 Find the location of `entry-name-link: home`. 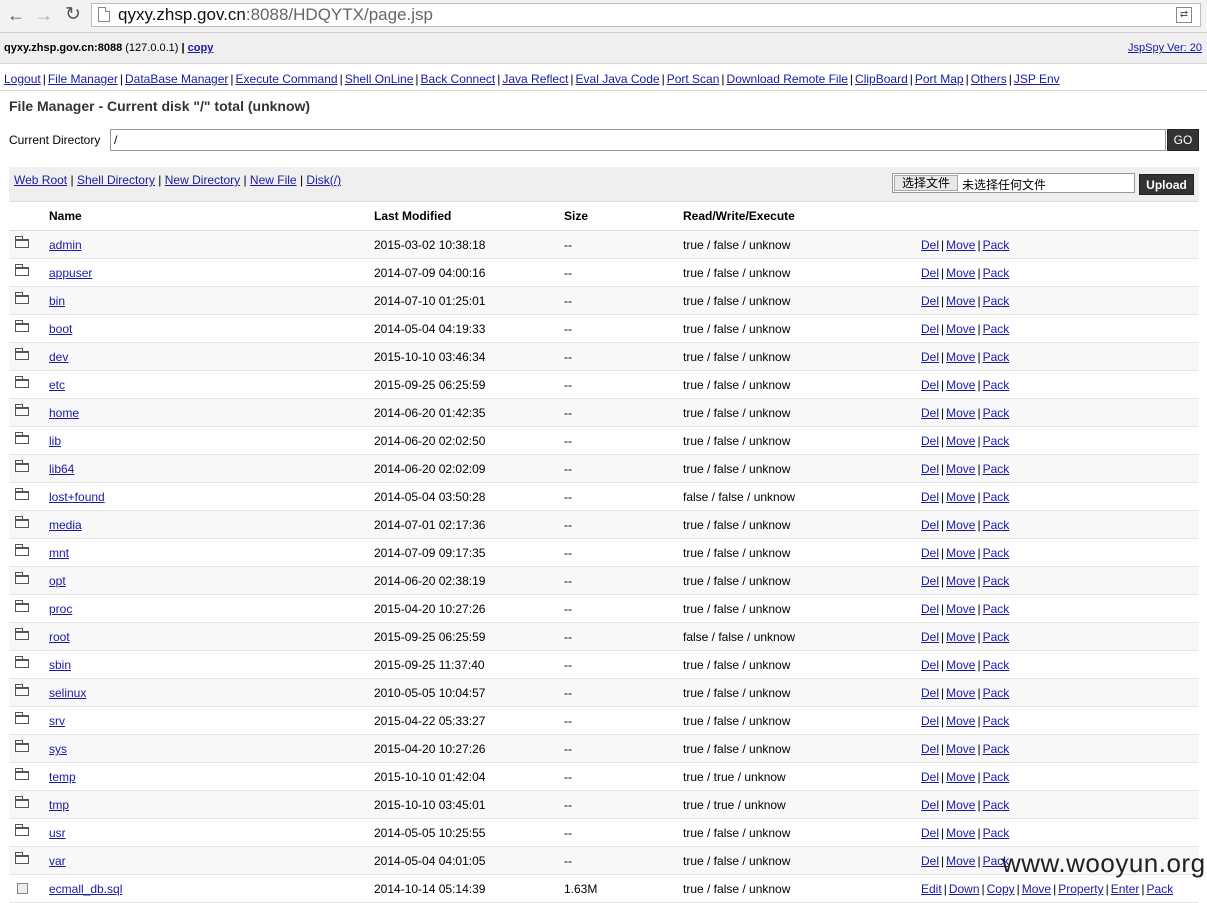

entry-name-link: home is located at coordinates (64, 413).